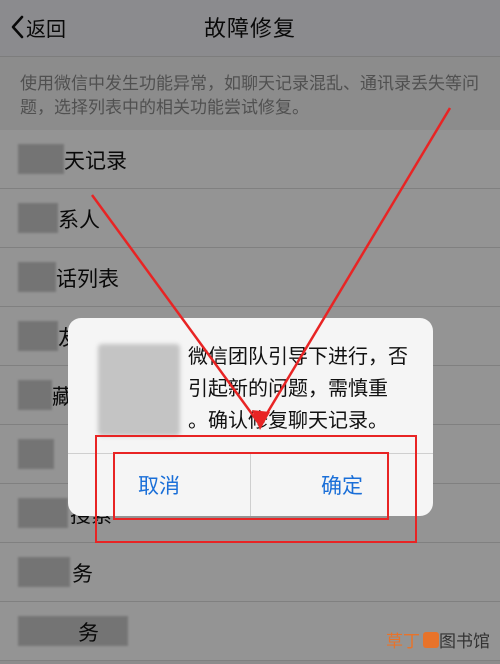  I want to click on book-icon, so click(431, 639).